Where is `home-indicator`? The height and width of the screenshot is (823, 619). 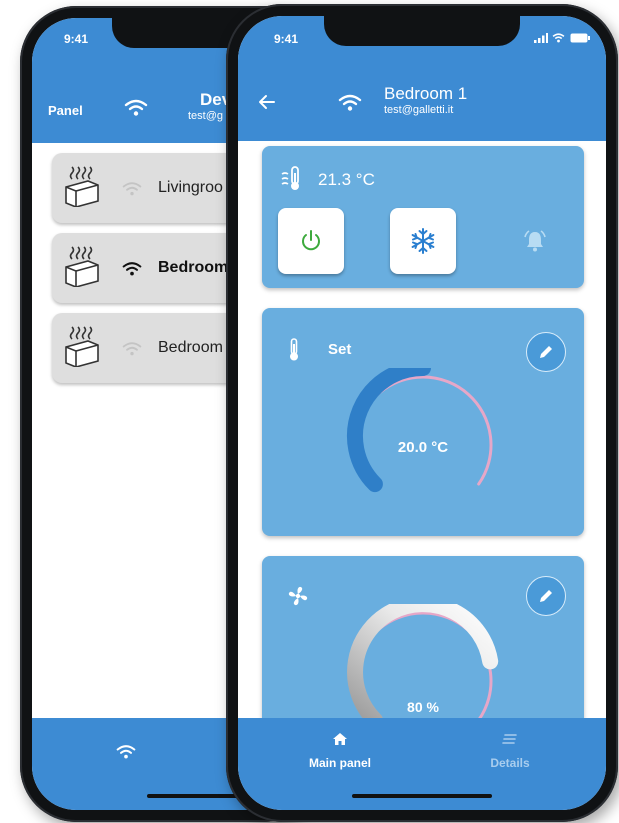
home-indicator is located at coordinates (422, 796).